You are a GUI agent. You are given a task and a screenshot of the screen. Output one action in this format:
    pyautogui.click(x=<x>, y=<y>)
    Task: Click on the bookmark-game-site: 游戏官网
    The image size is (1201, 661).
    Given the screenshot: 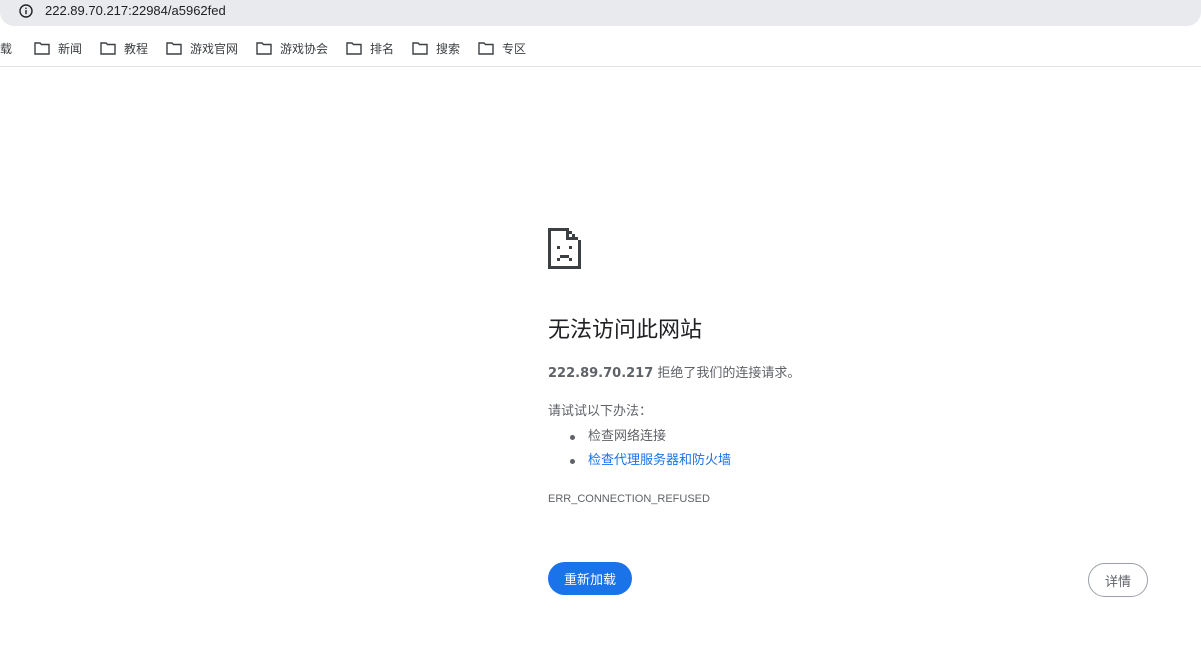 What is the action you would take?
    pyautogui.click(x=202, y=48)
    